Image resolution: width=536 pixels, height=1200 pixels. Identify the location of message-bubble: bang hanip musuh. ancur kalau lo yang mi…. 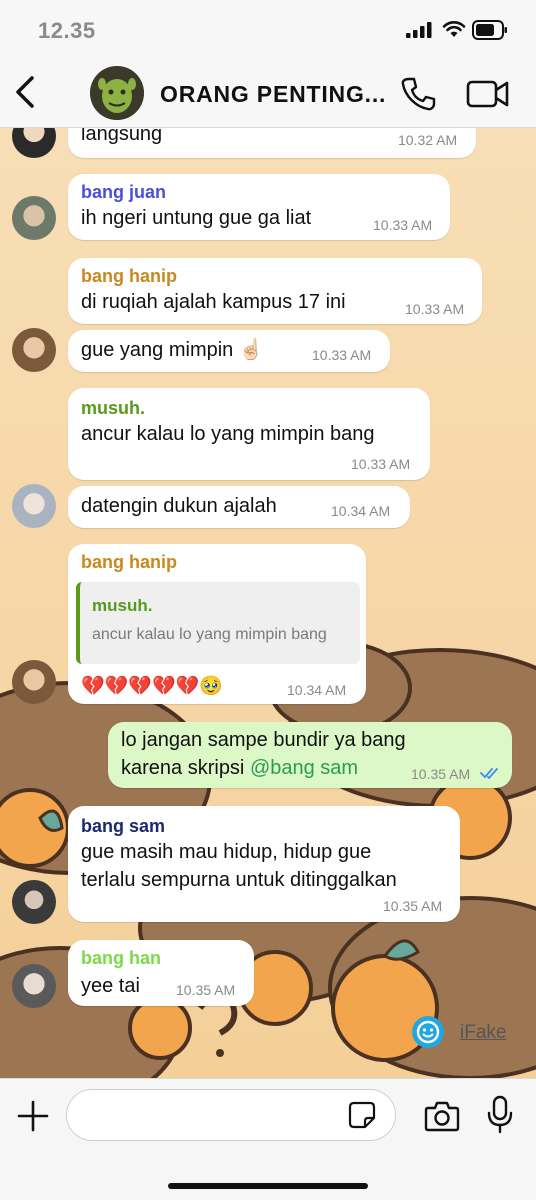
(217, 624).